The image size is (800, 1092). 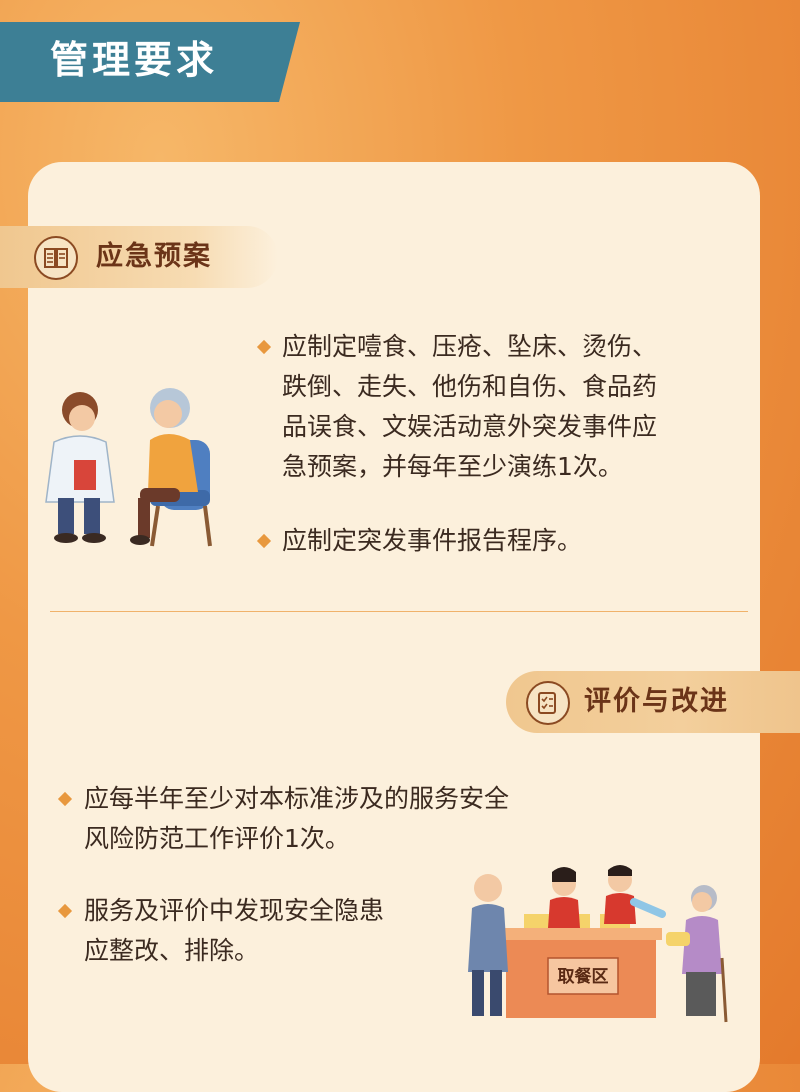 I want to click on bullet-line: 应每半年至少对本标准涉及的服务安全, so click(x=297, y=798).